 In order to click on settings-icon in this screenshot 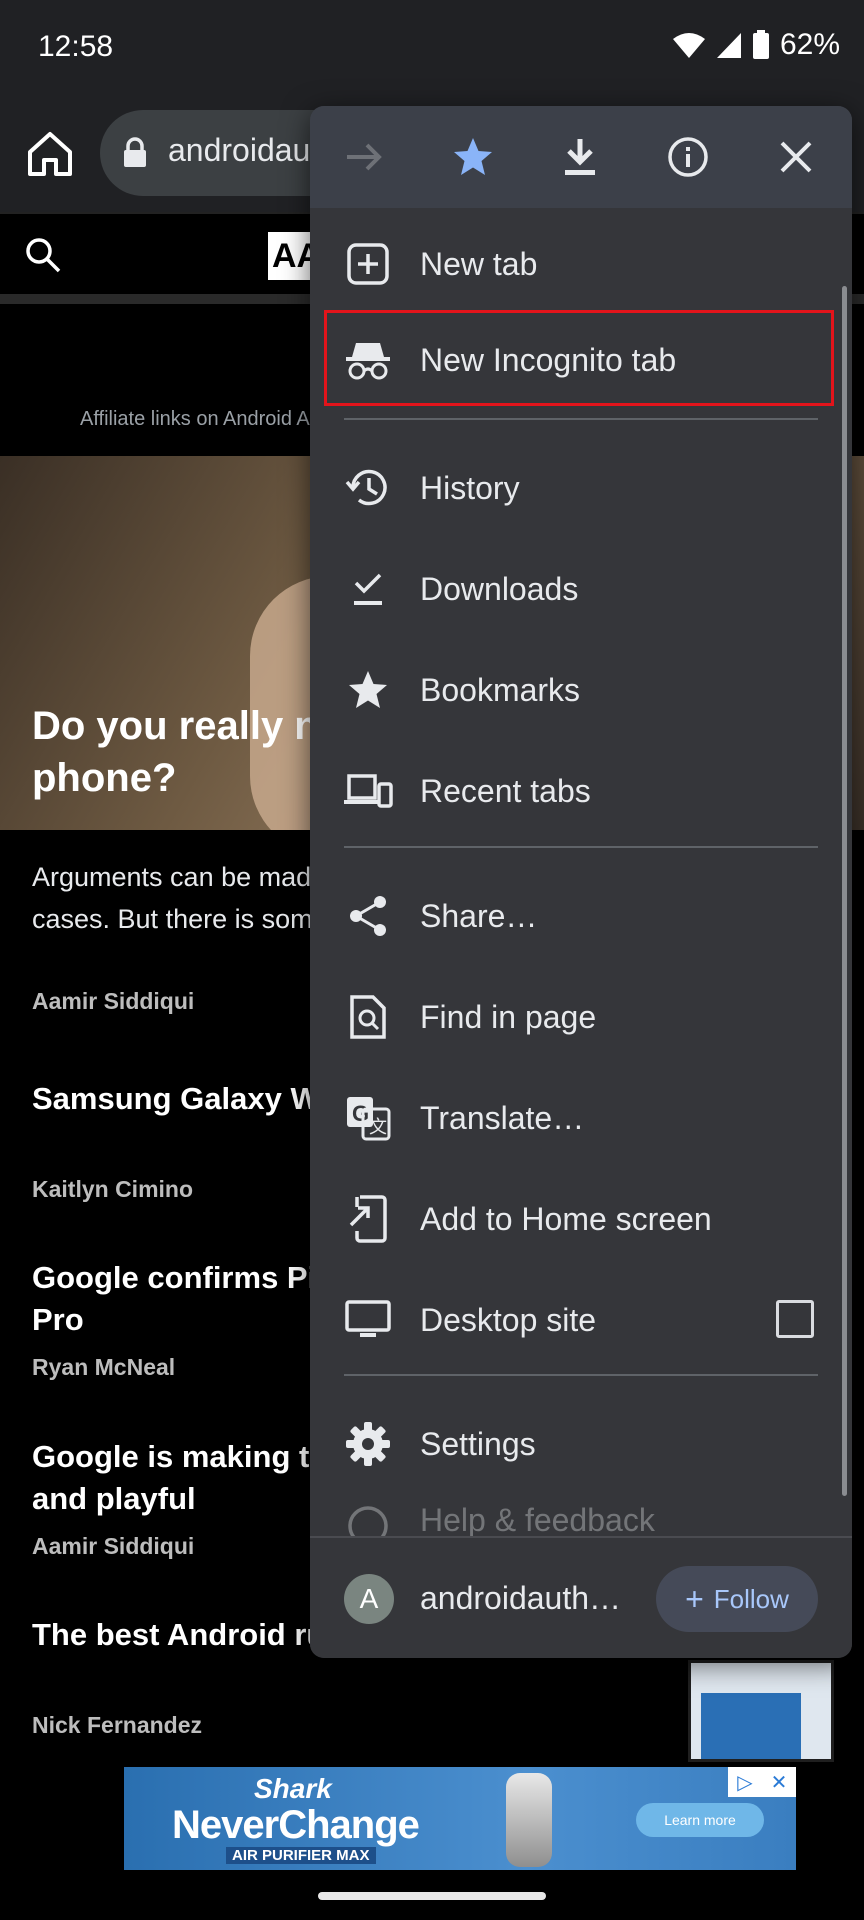, I will do `click(368, 1444)`.